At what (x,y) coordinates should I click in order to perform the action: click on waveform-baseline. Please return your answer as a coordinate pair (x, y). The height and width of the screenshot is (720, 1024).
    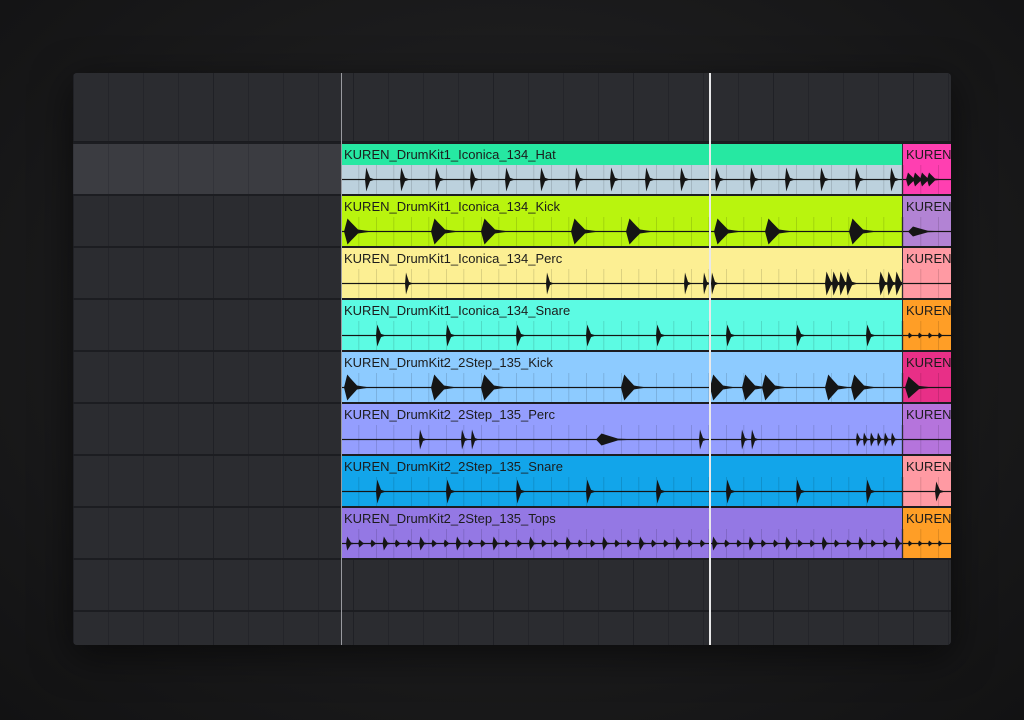
    Looking at the image, I should click on (927, 283).